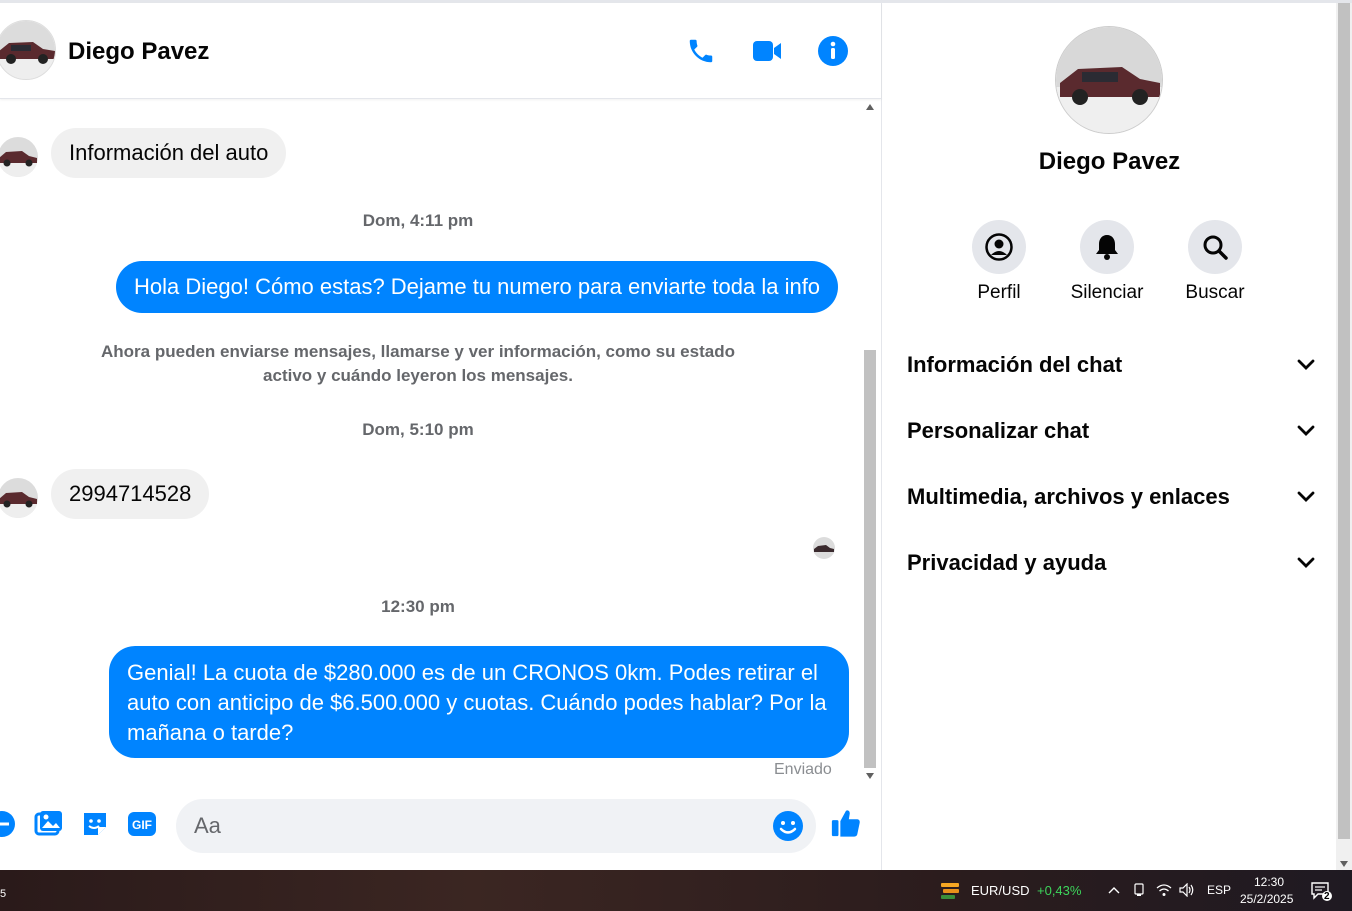 The width and height of the screenshot is (1352, 911). I want to click on incoming-message: 2994714528, so click(130, 494).